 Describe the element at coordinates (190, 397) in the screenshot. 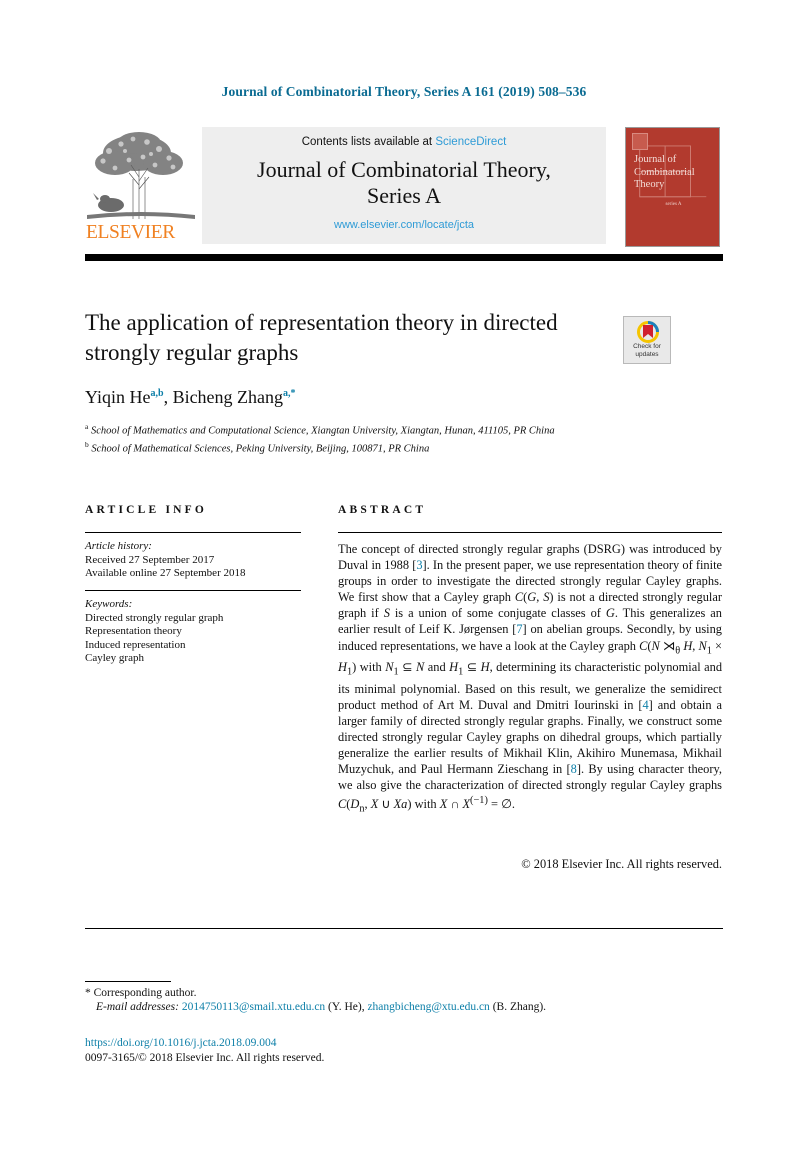

I see `author-list: Yiqin Hea,b, Bicheng Zhanga,*` at that location.